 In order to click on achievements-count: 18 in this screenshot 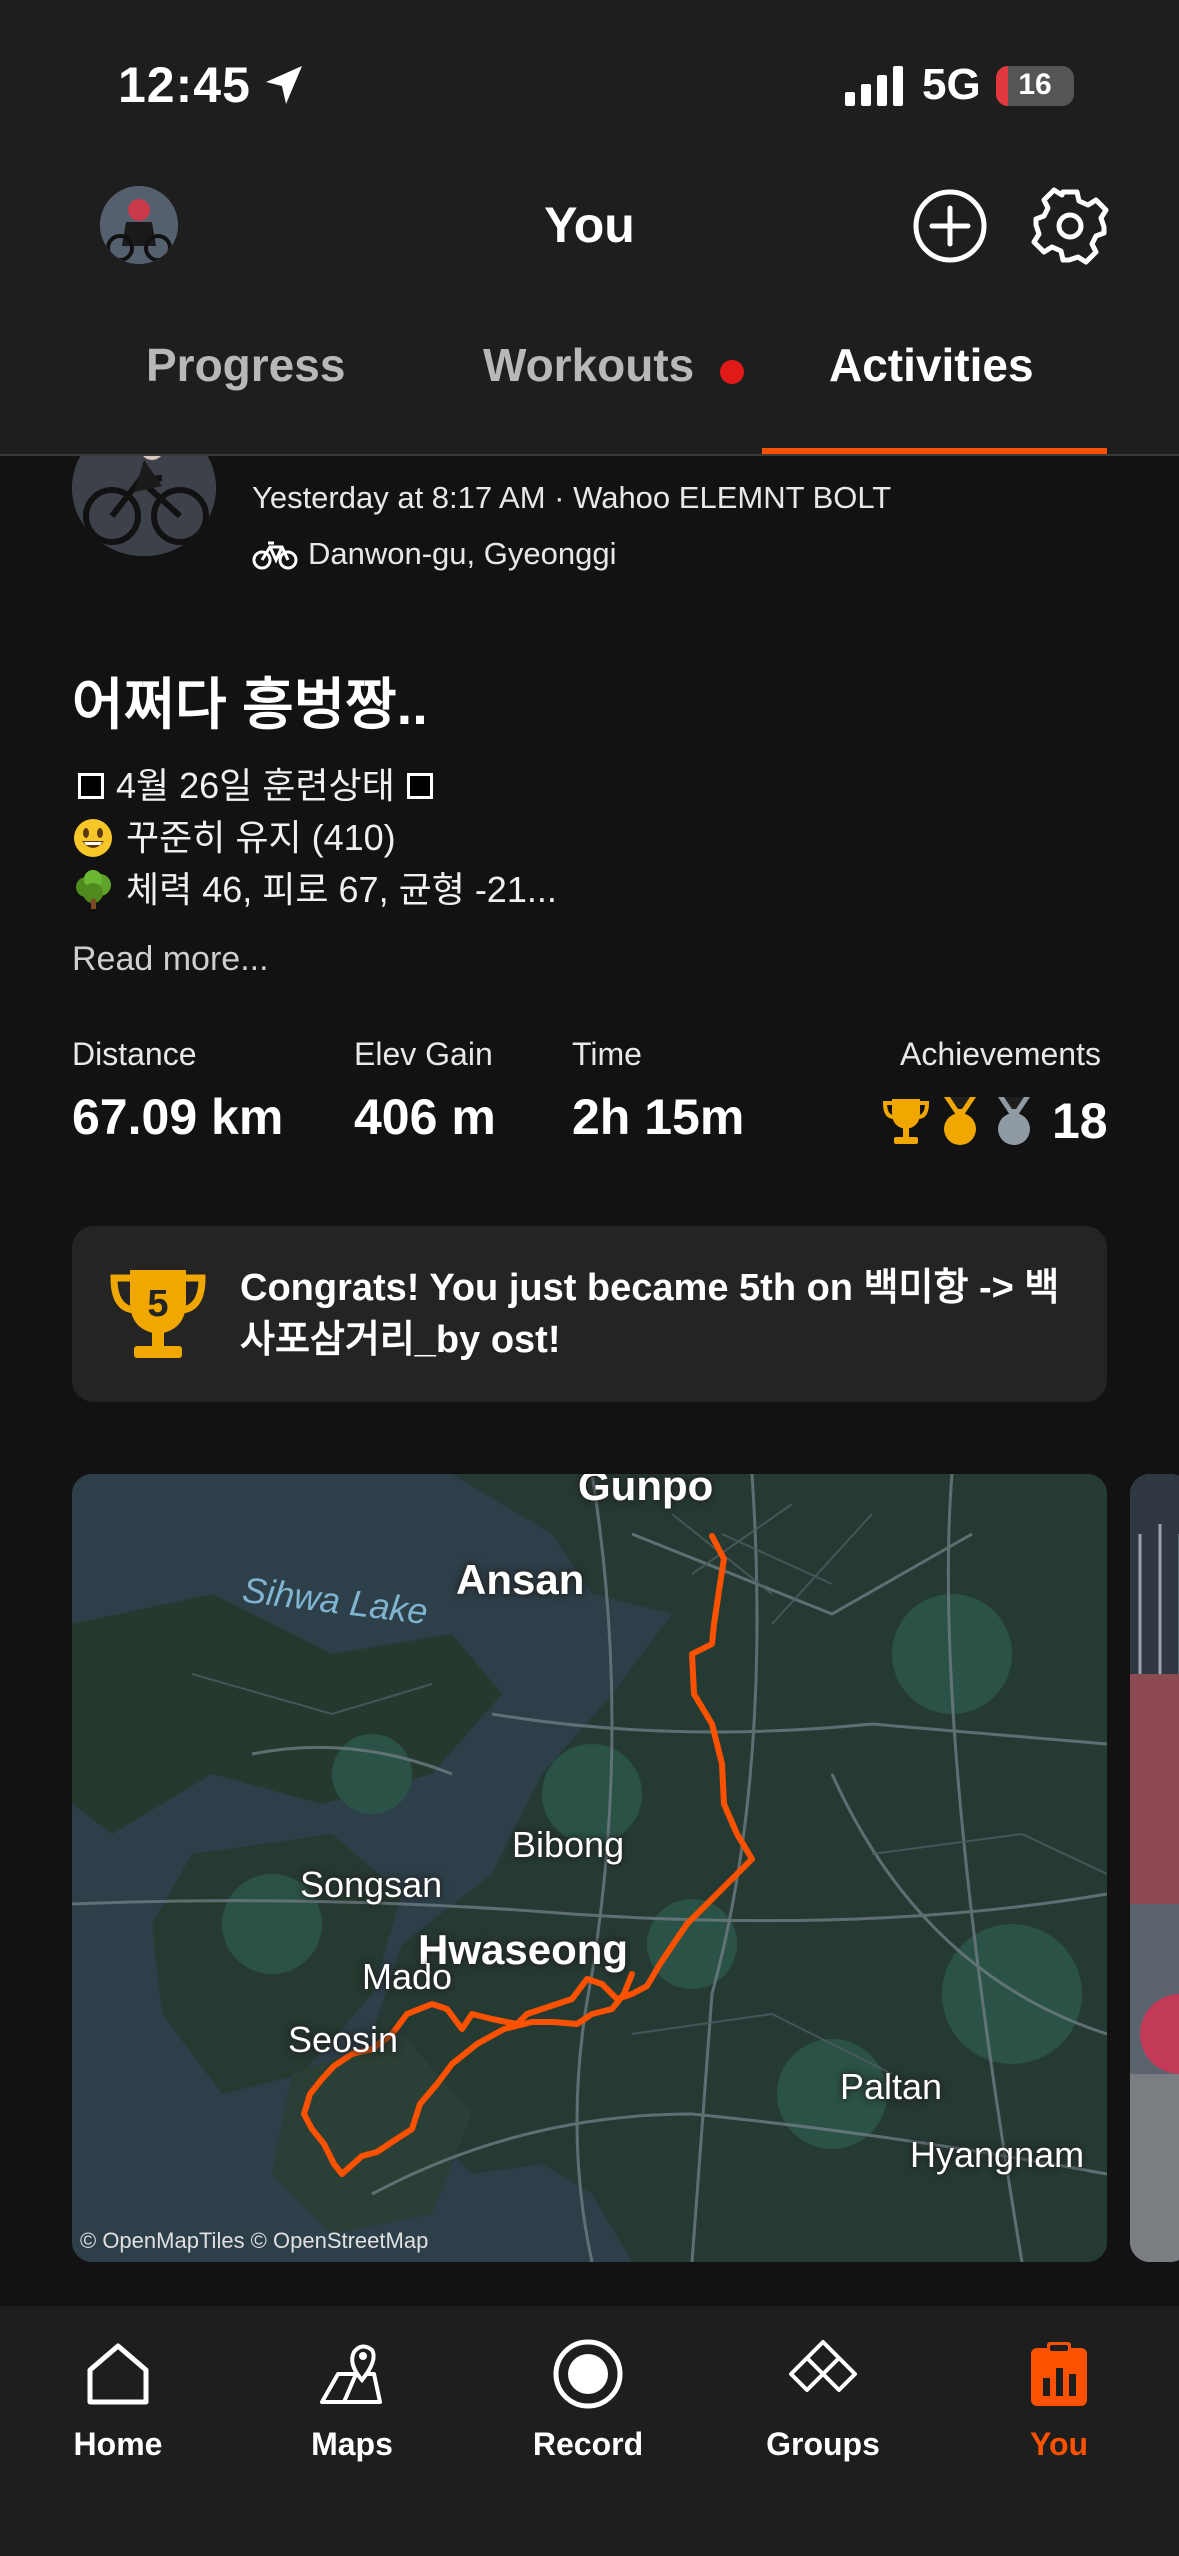, I will do `click(1080, 1121)`.